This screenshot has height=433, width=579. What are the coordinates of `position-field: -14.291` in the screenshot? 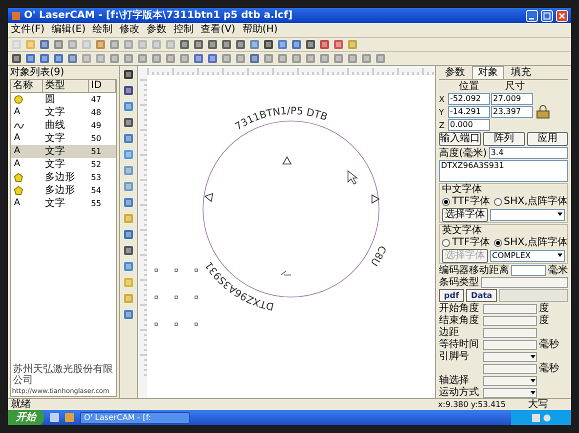 It's located at (469, 112).